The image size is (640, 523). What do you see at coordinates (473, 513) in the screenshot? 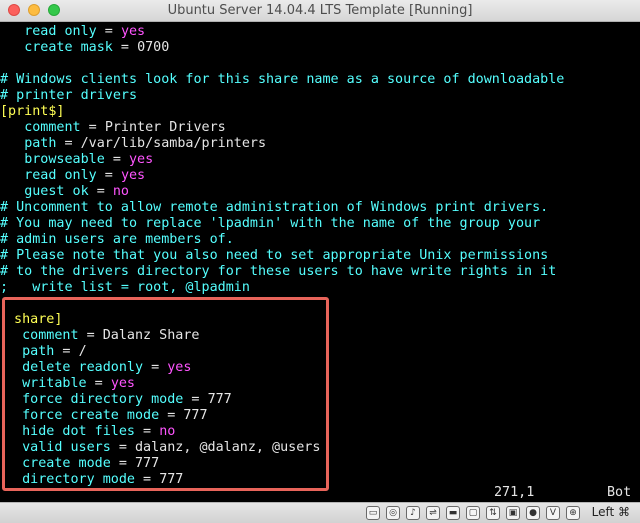
I see `display-icon: ▢` at bounding box center [473, 513].